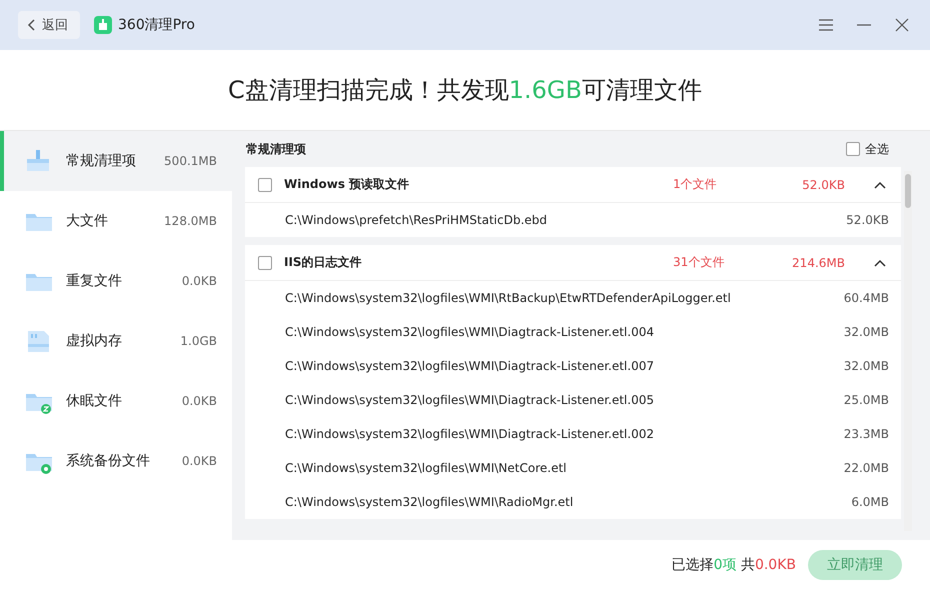 This screenshot has width=930, height=590. Describe the element at coordinates (866, 298) in the screenshot. I see `file-size: 60.4MB` at that location.